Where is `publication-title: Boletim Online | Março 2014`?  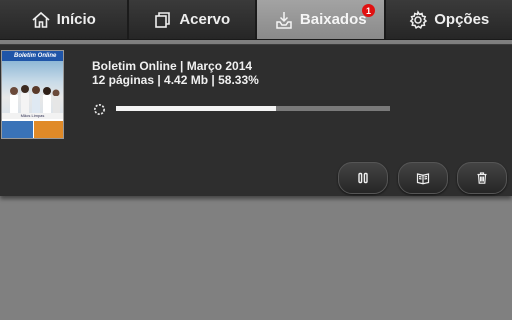 publication-title: Boletim Online | Março 2014 is located at coordinates (172, 66).